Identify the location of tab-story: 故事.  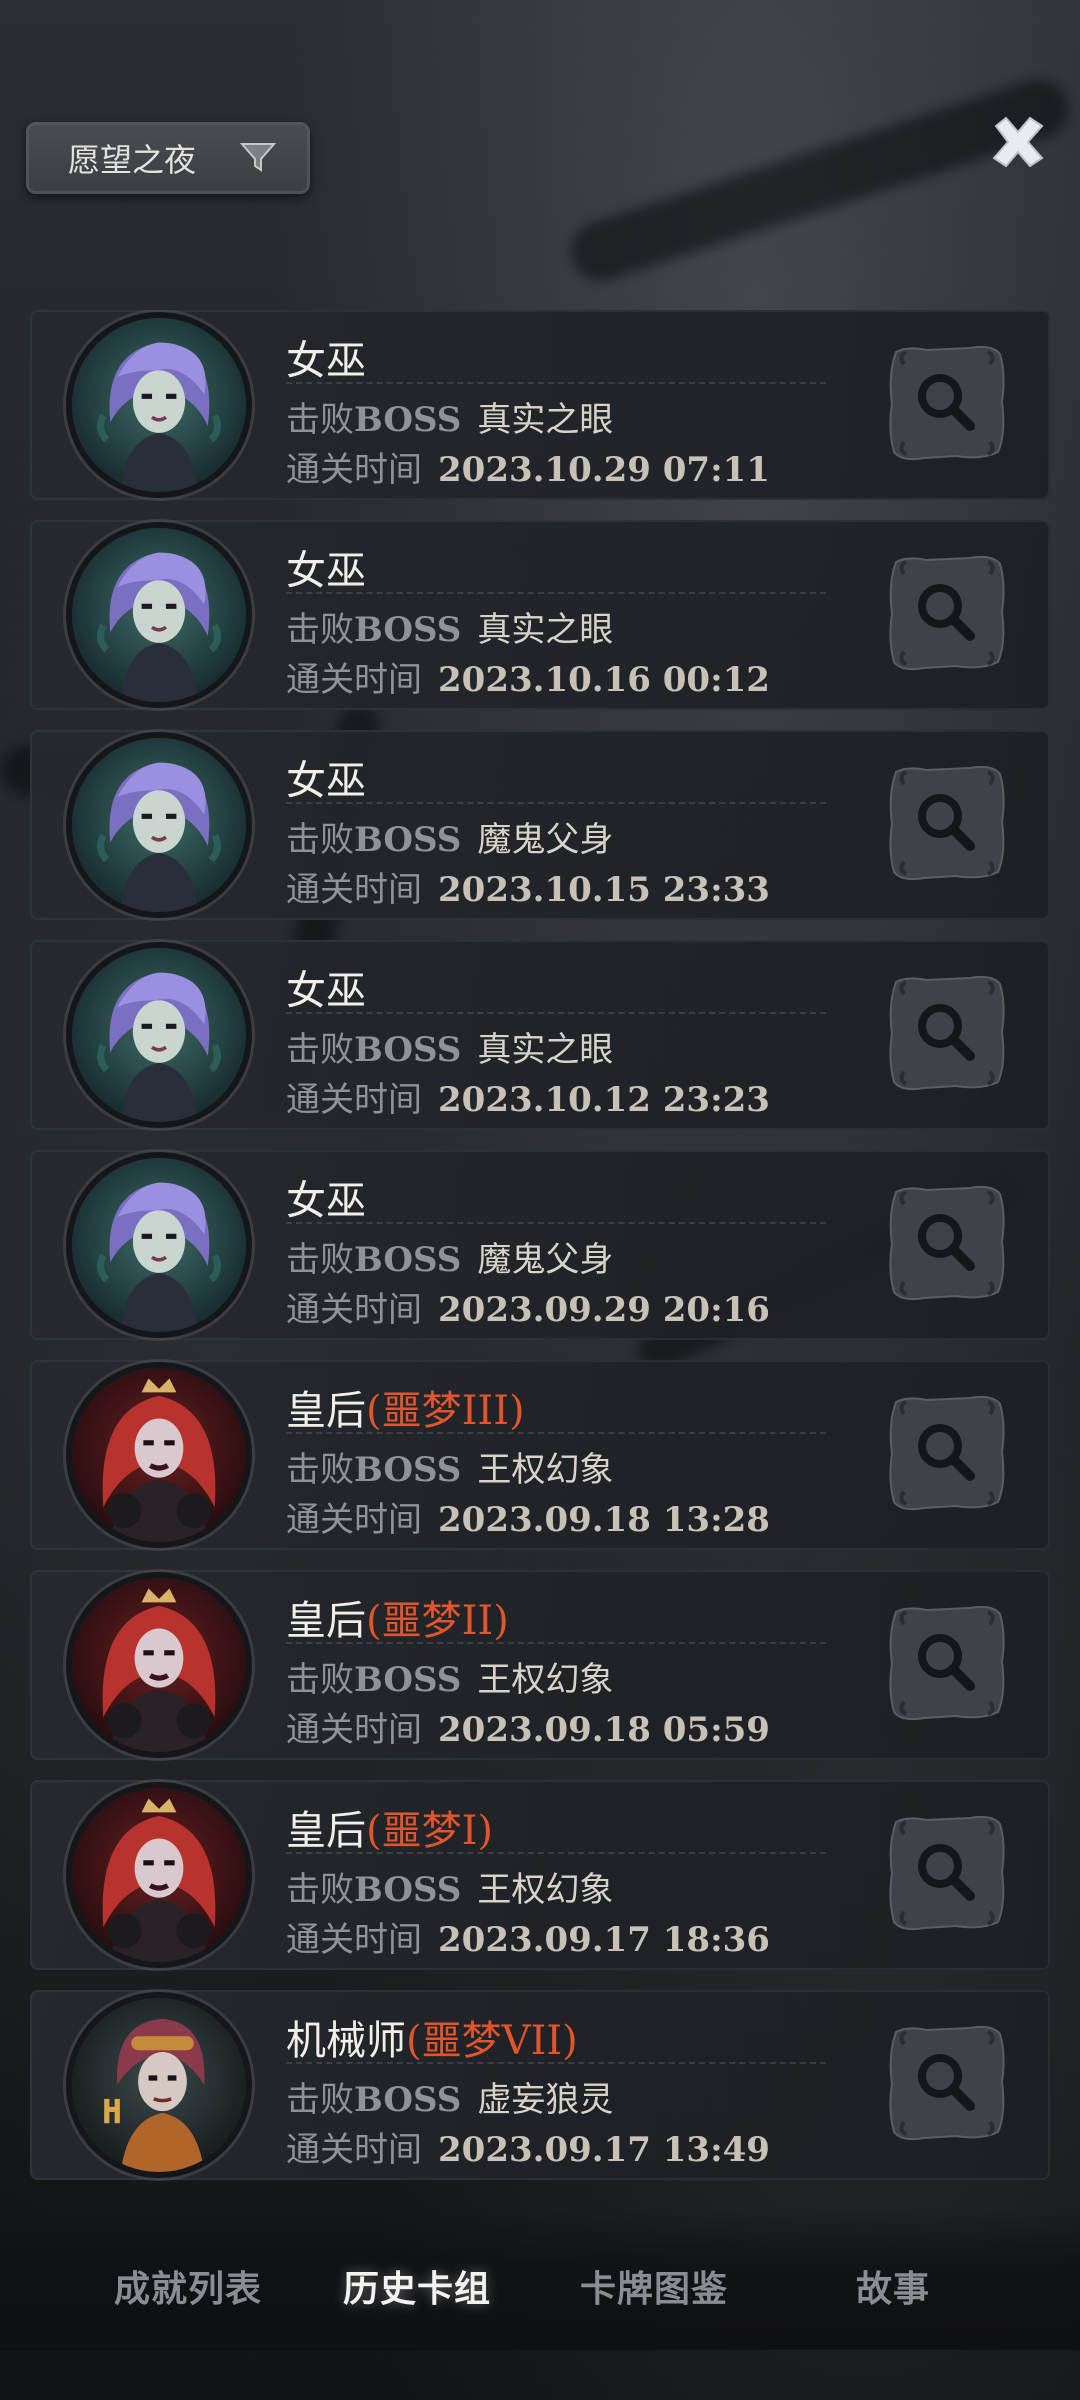
(893, 2286).